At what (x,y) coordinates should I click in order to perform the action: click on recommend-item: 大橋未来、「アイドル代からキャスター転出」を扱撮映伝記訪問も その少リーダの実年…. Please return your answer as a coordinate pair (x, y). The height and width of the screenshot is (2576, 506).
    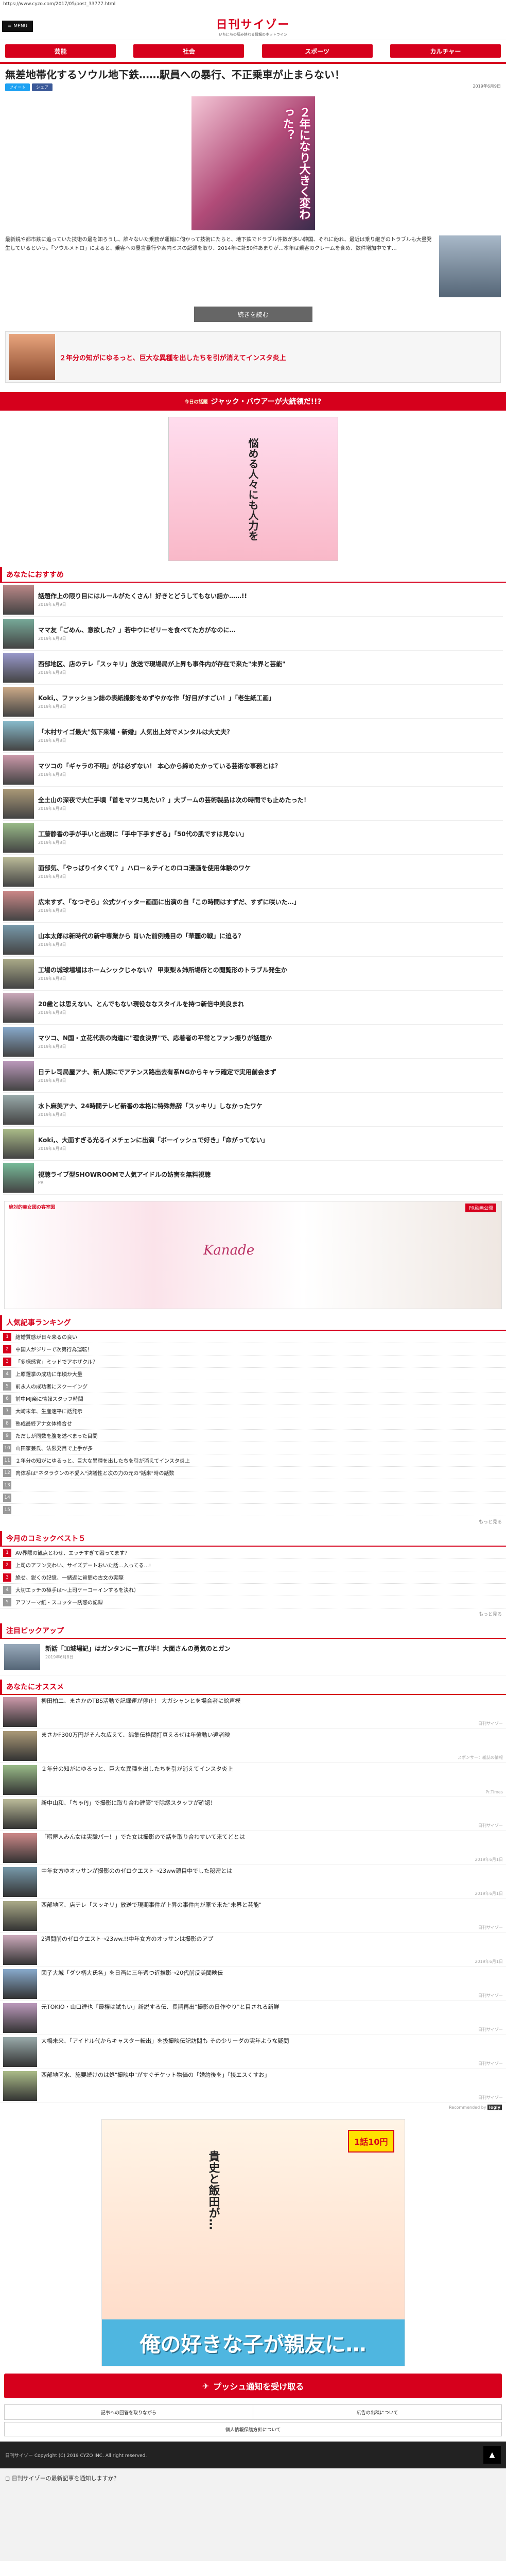
    Looking at the image, I should click on (253, 2052).